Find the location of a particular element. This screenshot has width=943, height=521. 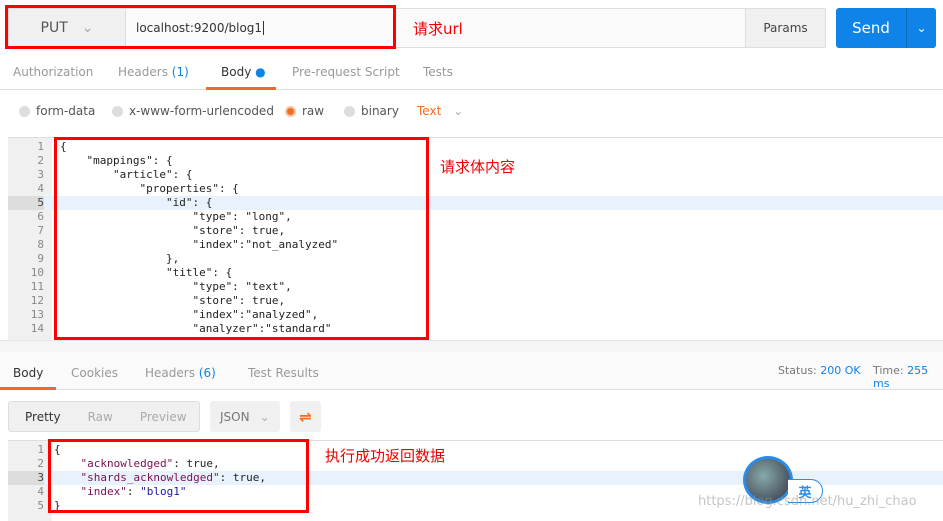

line-number: 7 is located at coordinates (40, 230).